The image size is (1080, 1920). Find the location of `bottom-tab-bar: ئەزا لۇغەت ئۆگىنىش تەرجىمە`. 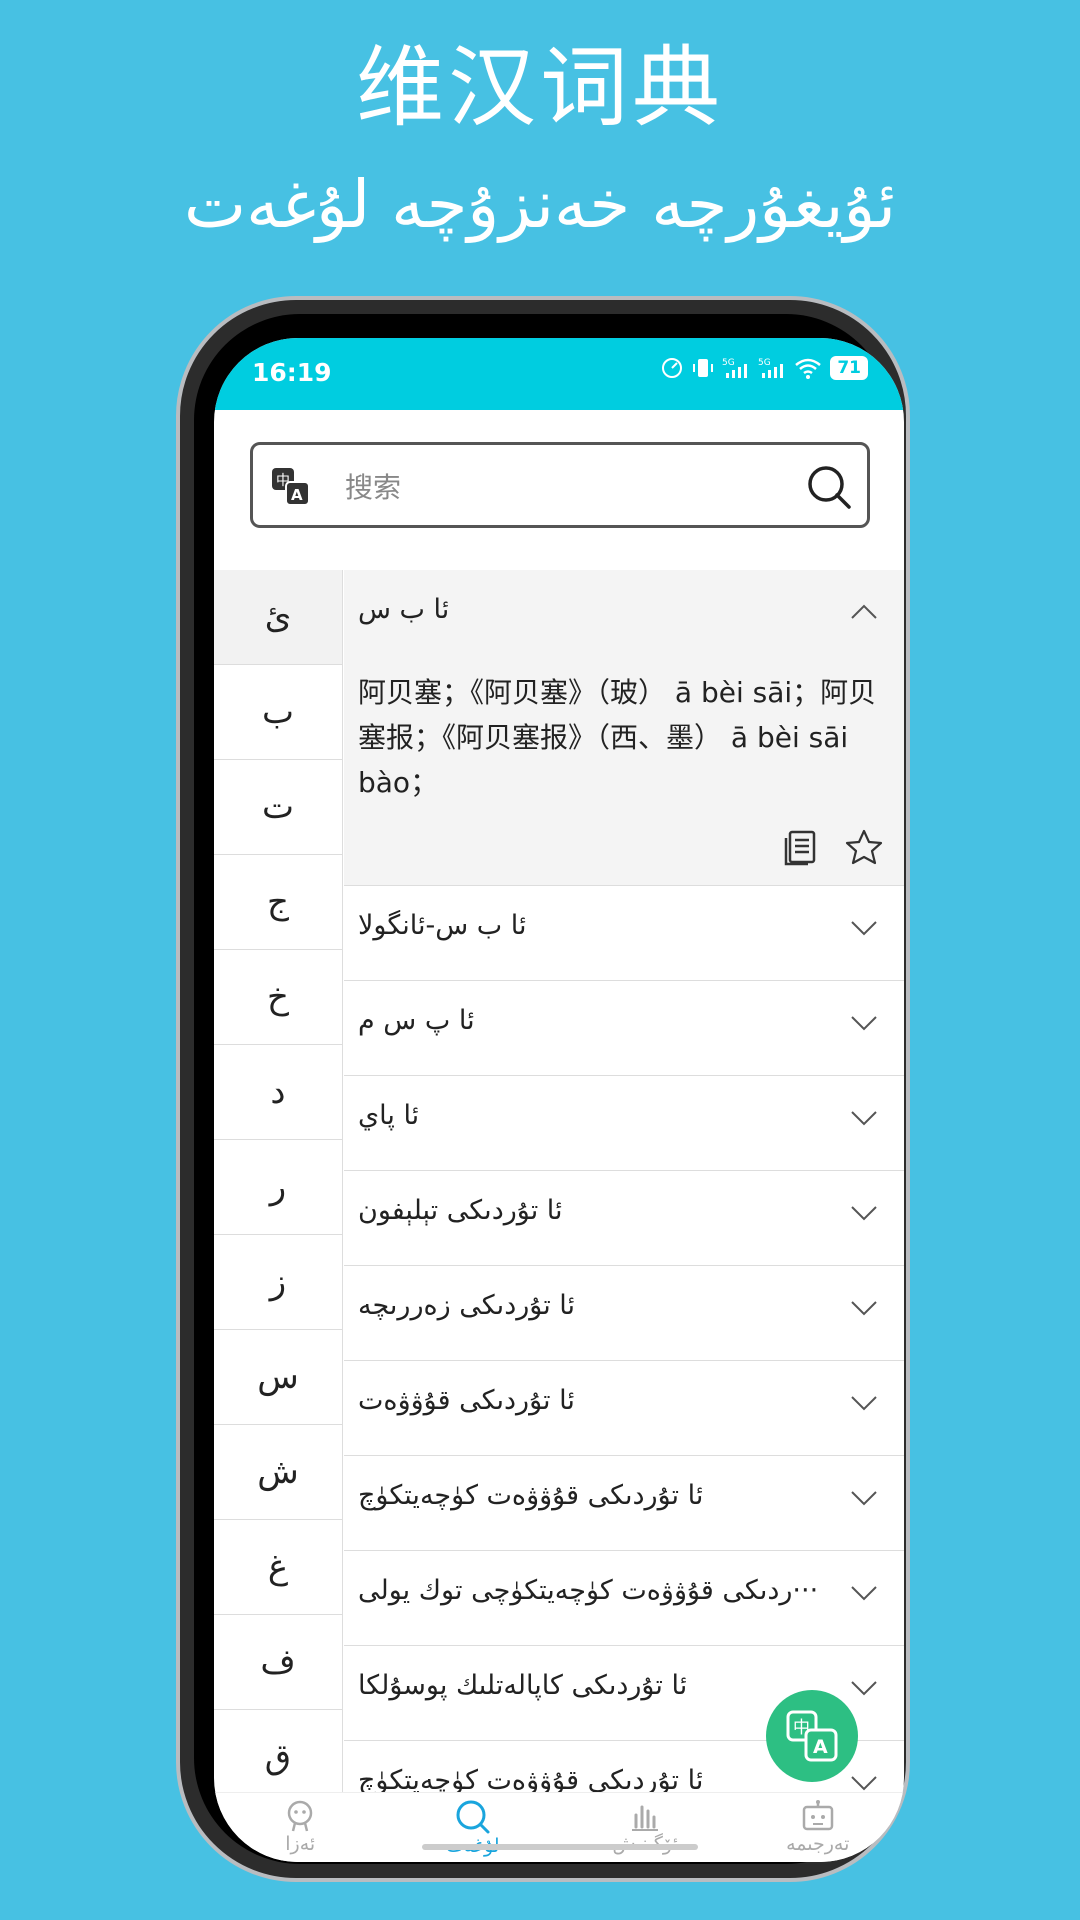

bottom-tab-bar: ئەزا لۇغەت ئۆگىنىش تەرجىمە is located at coordinates (559, 1827).